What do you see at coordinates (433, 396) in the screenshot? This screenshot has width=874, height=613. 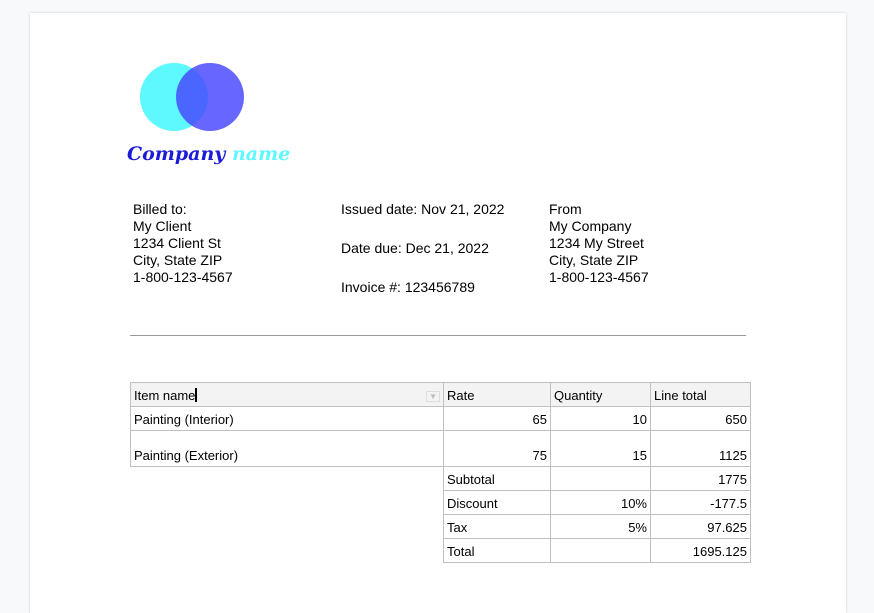 I see `filter-dropdown-icon: ▼` at bounding box center [433, 396].